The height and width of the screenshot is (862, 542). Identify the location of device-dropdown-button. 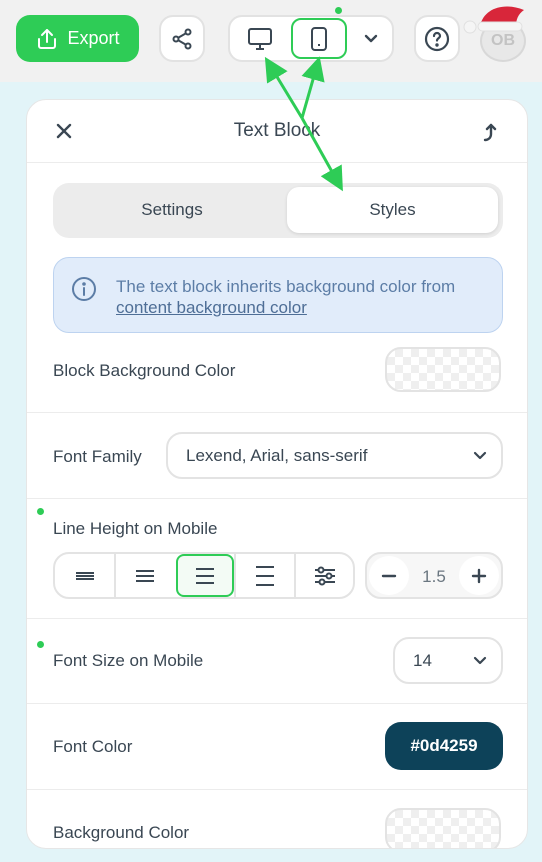
(371, 38).